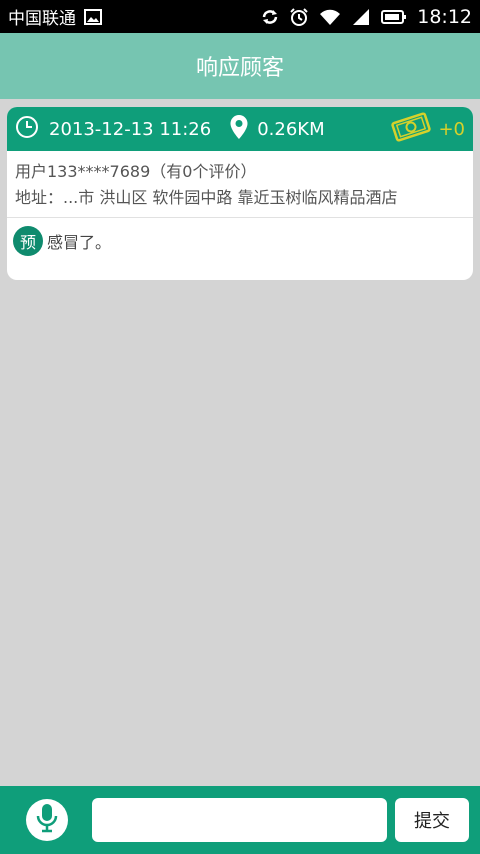 The width and height of the screenshot is (480, 854). I want to click on location-pin-icon, so click(239, 129).